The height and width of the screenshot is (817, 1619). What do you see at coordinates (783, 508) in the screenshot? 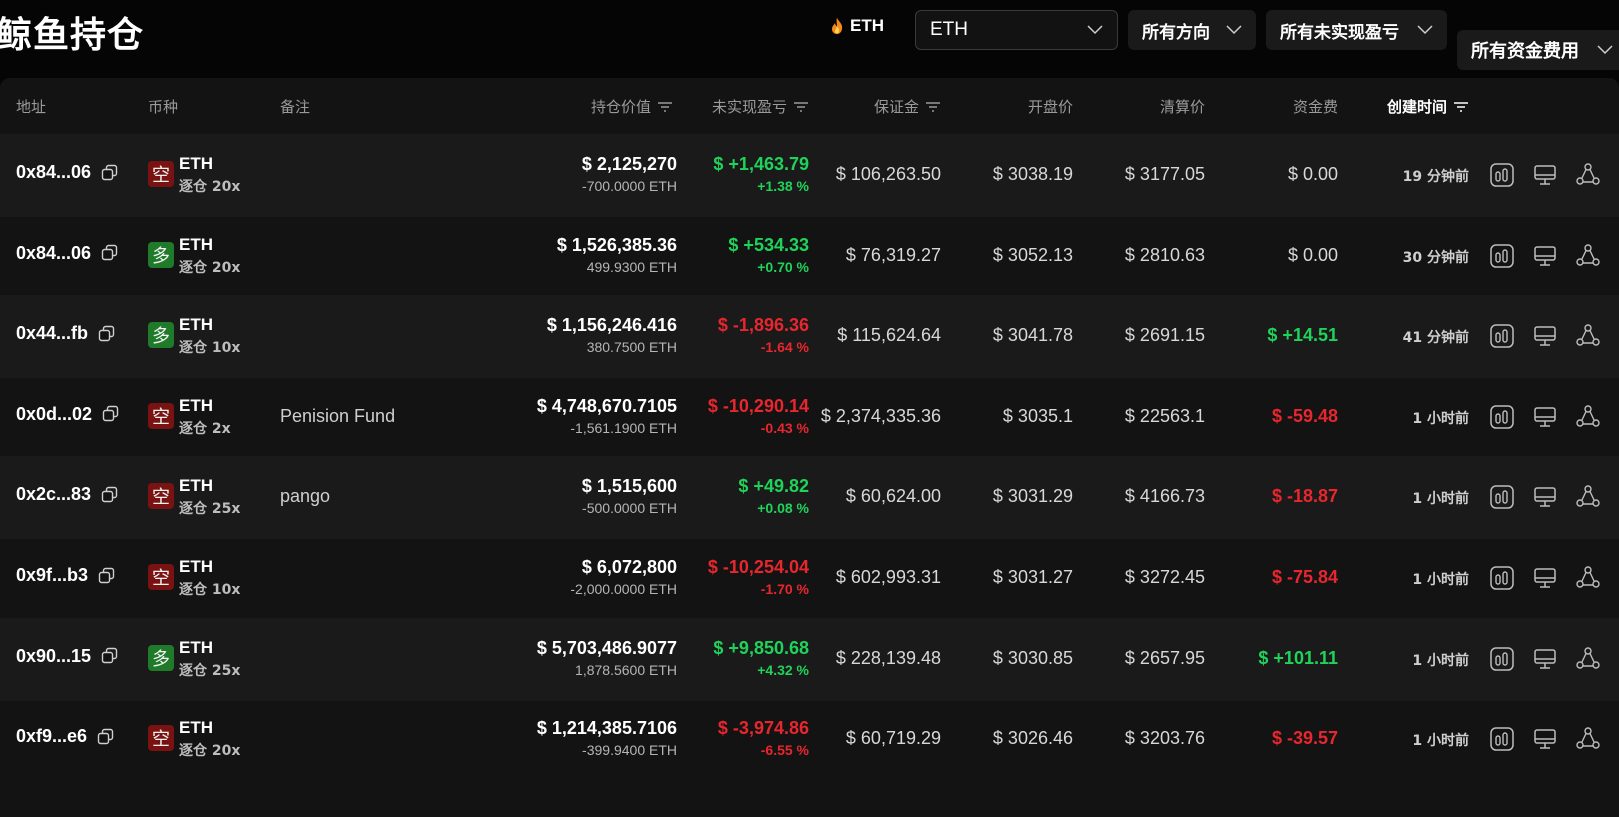
I see `unrealized-pnl-percent: +0.08 %` at bounding box center [783, 508].